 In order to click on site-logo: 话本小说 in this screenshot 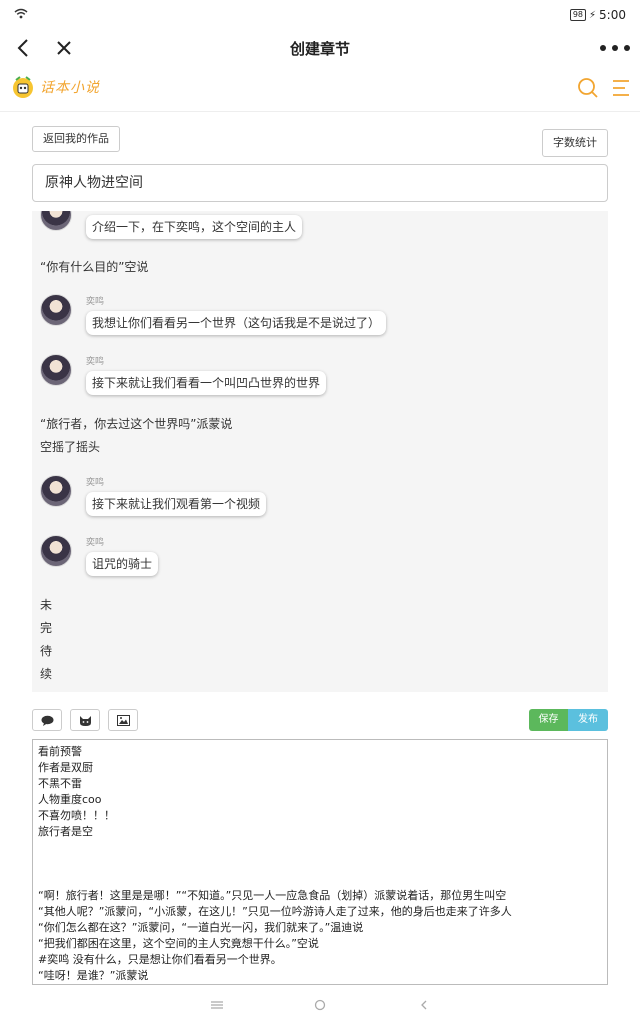, I will do `click(55, 87)`.